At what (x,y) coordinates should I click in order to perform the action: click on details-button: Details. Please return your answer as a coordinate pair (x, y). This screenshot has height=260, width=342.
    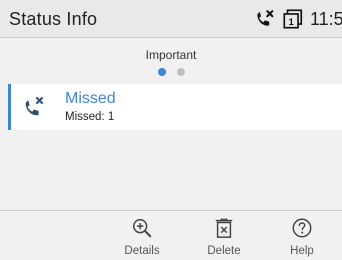
    Looking at the image, I should click on (142, 235).